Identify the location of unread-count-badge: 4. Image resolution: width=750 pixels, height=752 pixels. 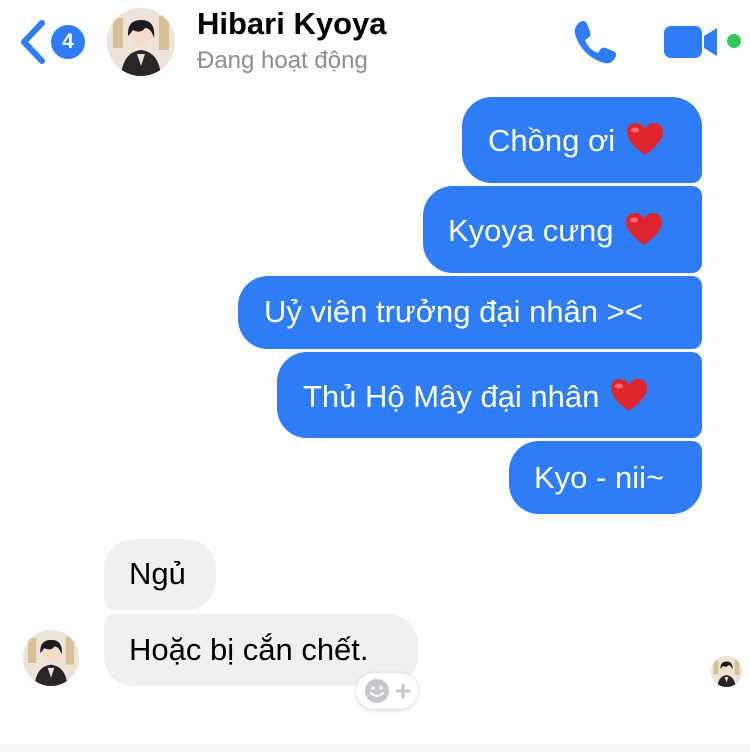
(68, 42).